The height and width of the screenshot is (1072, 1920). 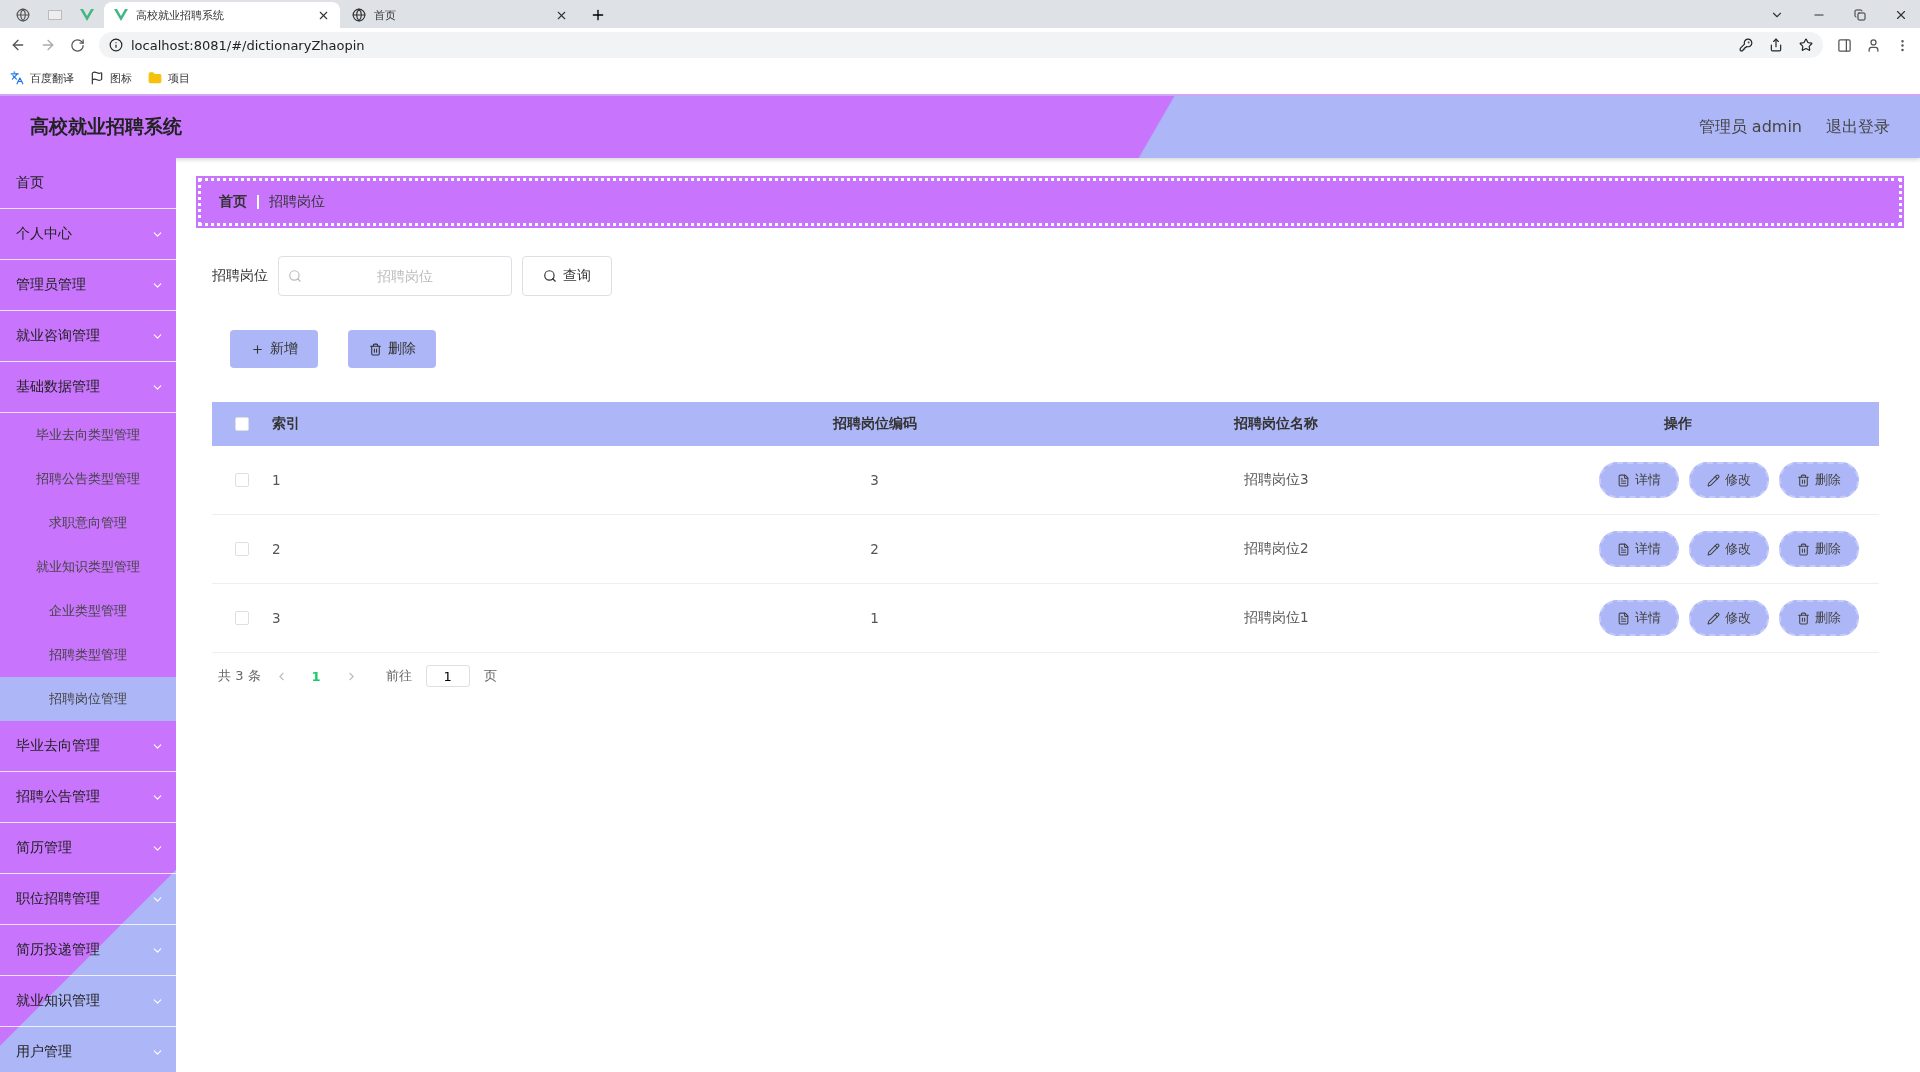 I want to click on sidebar-item: 毕业去向管理, so click(x=88, y=746).